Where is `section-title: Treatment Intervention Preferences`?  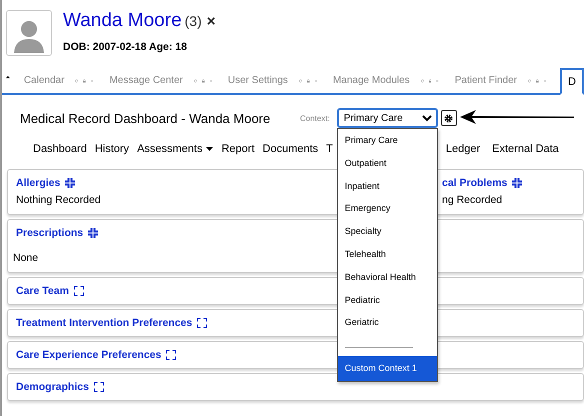
section-title: Treatment Intervention Preferences is located at coordinates (104, 323).